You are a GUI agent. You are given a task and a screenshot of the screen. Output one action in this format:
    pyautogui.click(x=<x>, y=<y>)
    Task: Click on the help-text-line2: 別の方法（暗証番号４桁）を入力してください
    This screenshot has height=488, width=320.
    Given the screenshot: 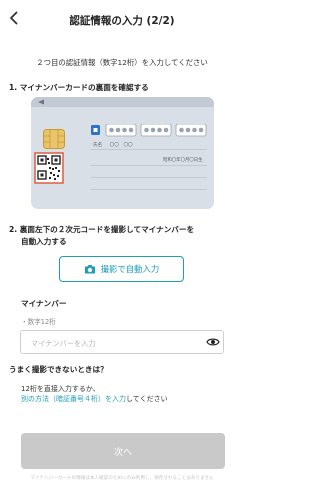 What is the action you would take?
    pyautogui.click(x=94, y=399)
    